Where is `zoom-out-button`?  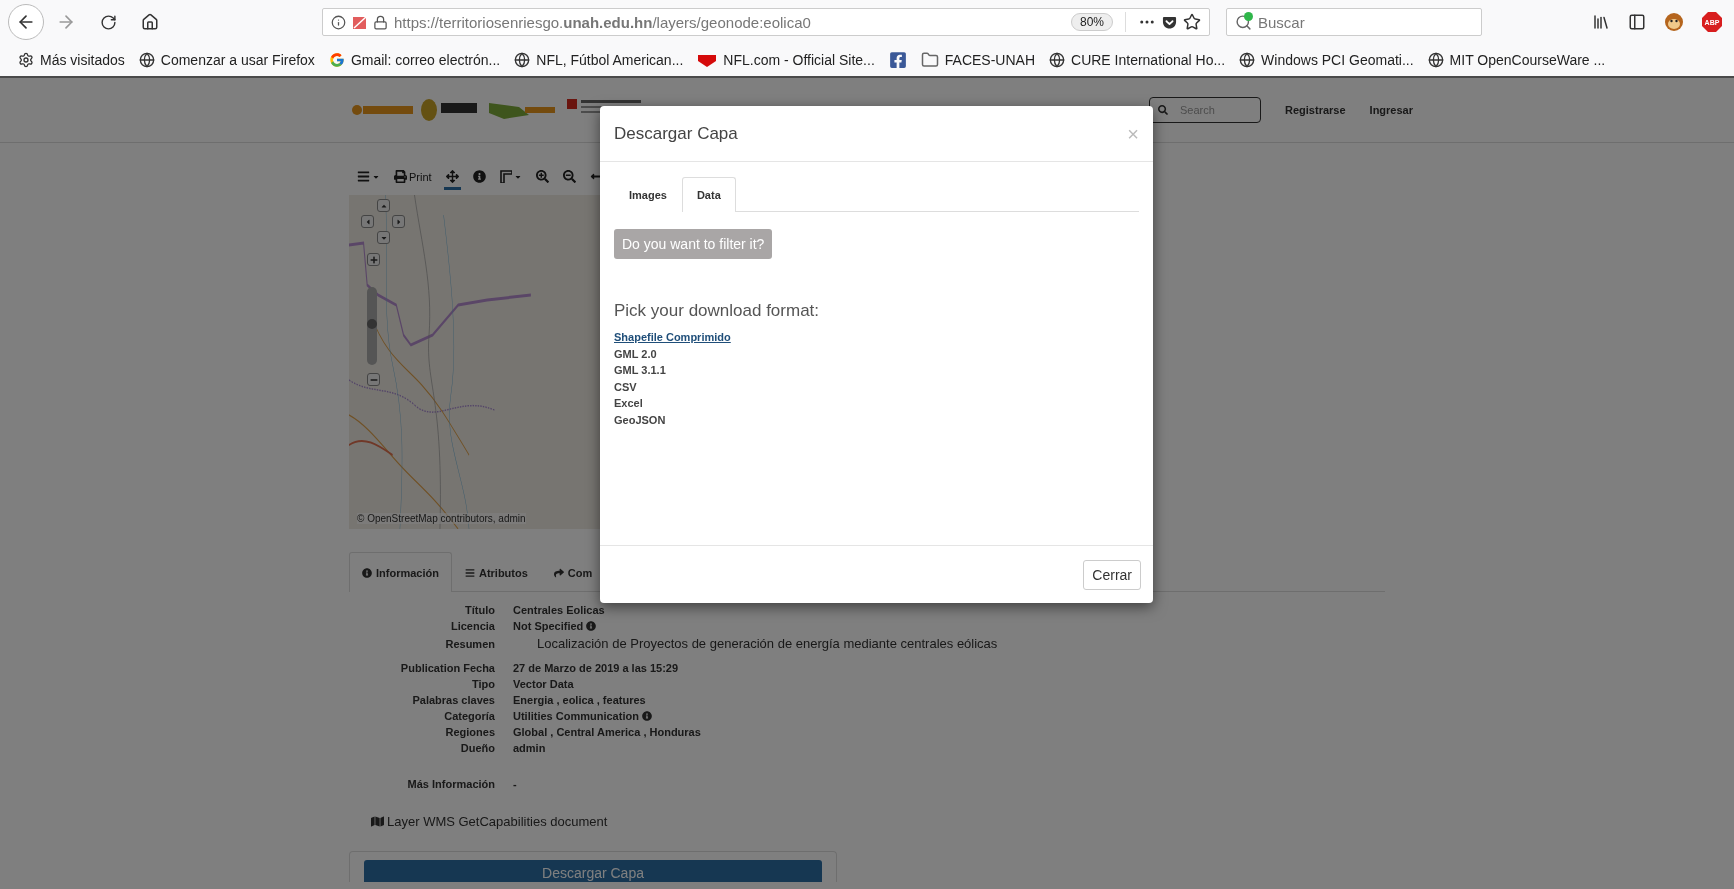
zoom-out-button is located at coordinates (373, 379).